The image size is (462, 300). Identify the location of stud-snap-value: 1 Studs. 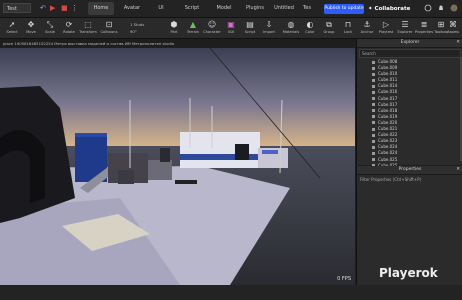
(137, 24).